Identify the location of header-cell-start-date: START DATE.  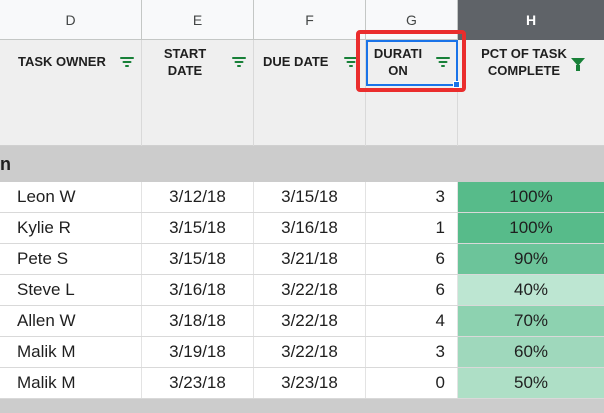
(198, 93).